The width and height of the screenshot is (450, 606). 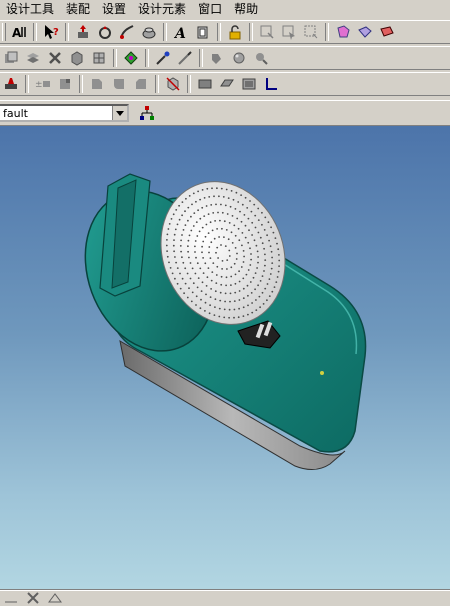 I want to click on blend-icon, so click(x=119, y=84).